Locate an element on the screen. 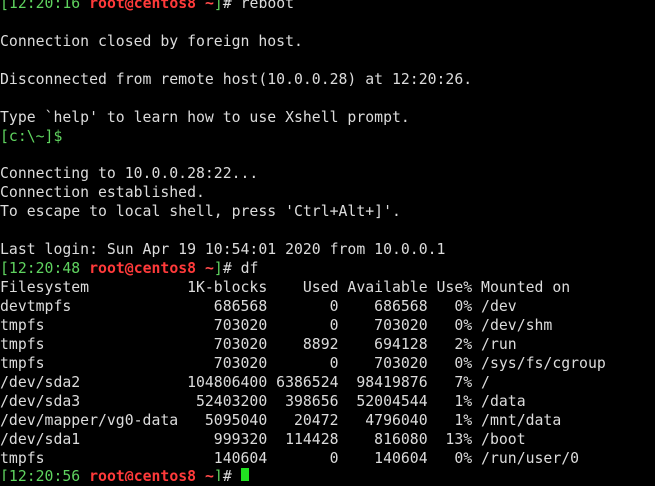 This screenshot has width=655, height=486. shell-prompt-line: [12:20:16 root@centos8 ~]# reboot is located at coordinates (327, 7).